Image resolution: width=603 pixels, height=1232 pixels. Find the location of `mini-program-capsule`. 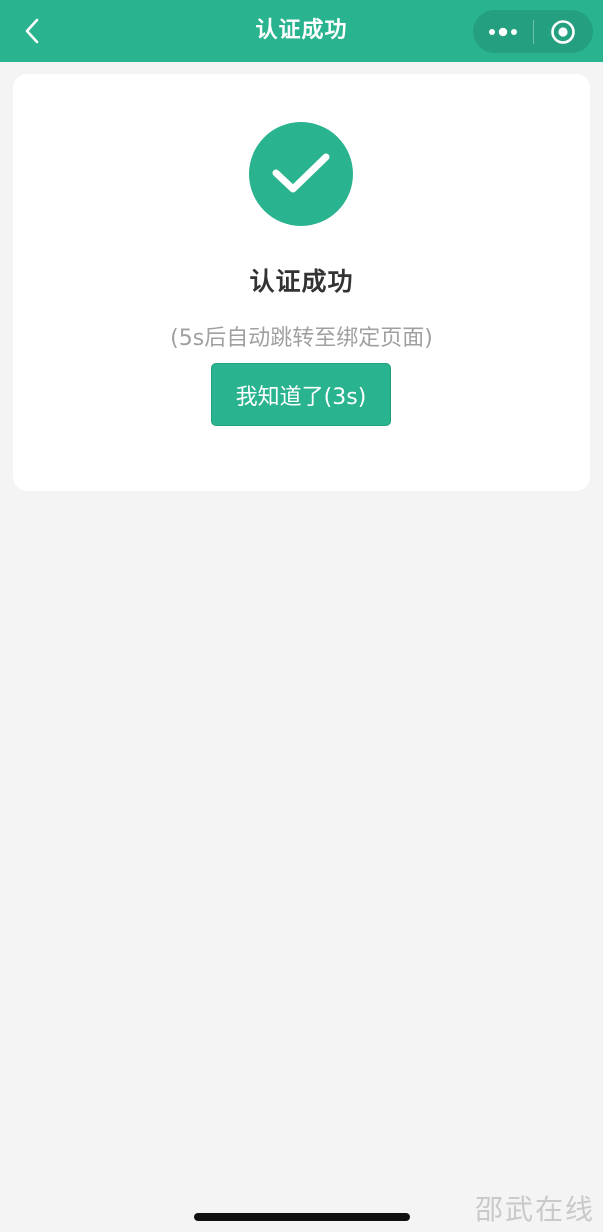

mini-program-capsule is located at coordinates (533, 31).